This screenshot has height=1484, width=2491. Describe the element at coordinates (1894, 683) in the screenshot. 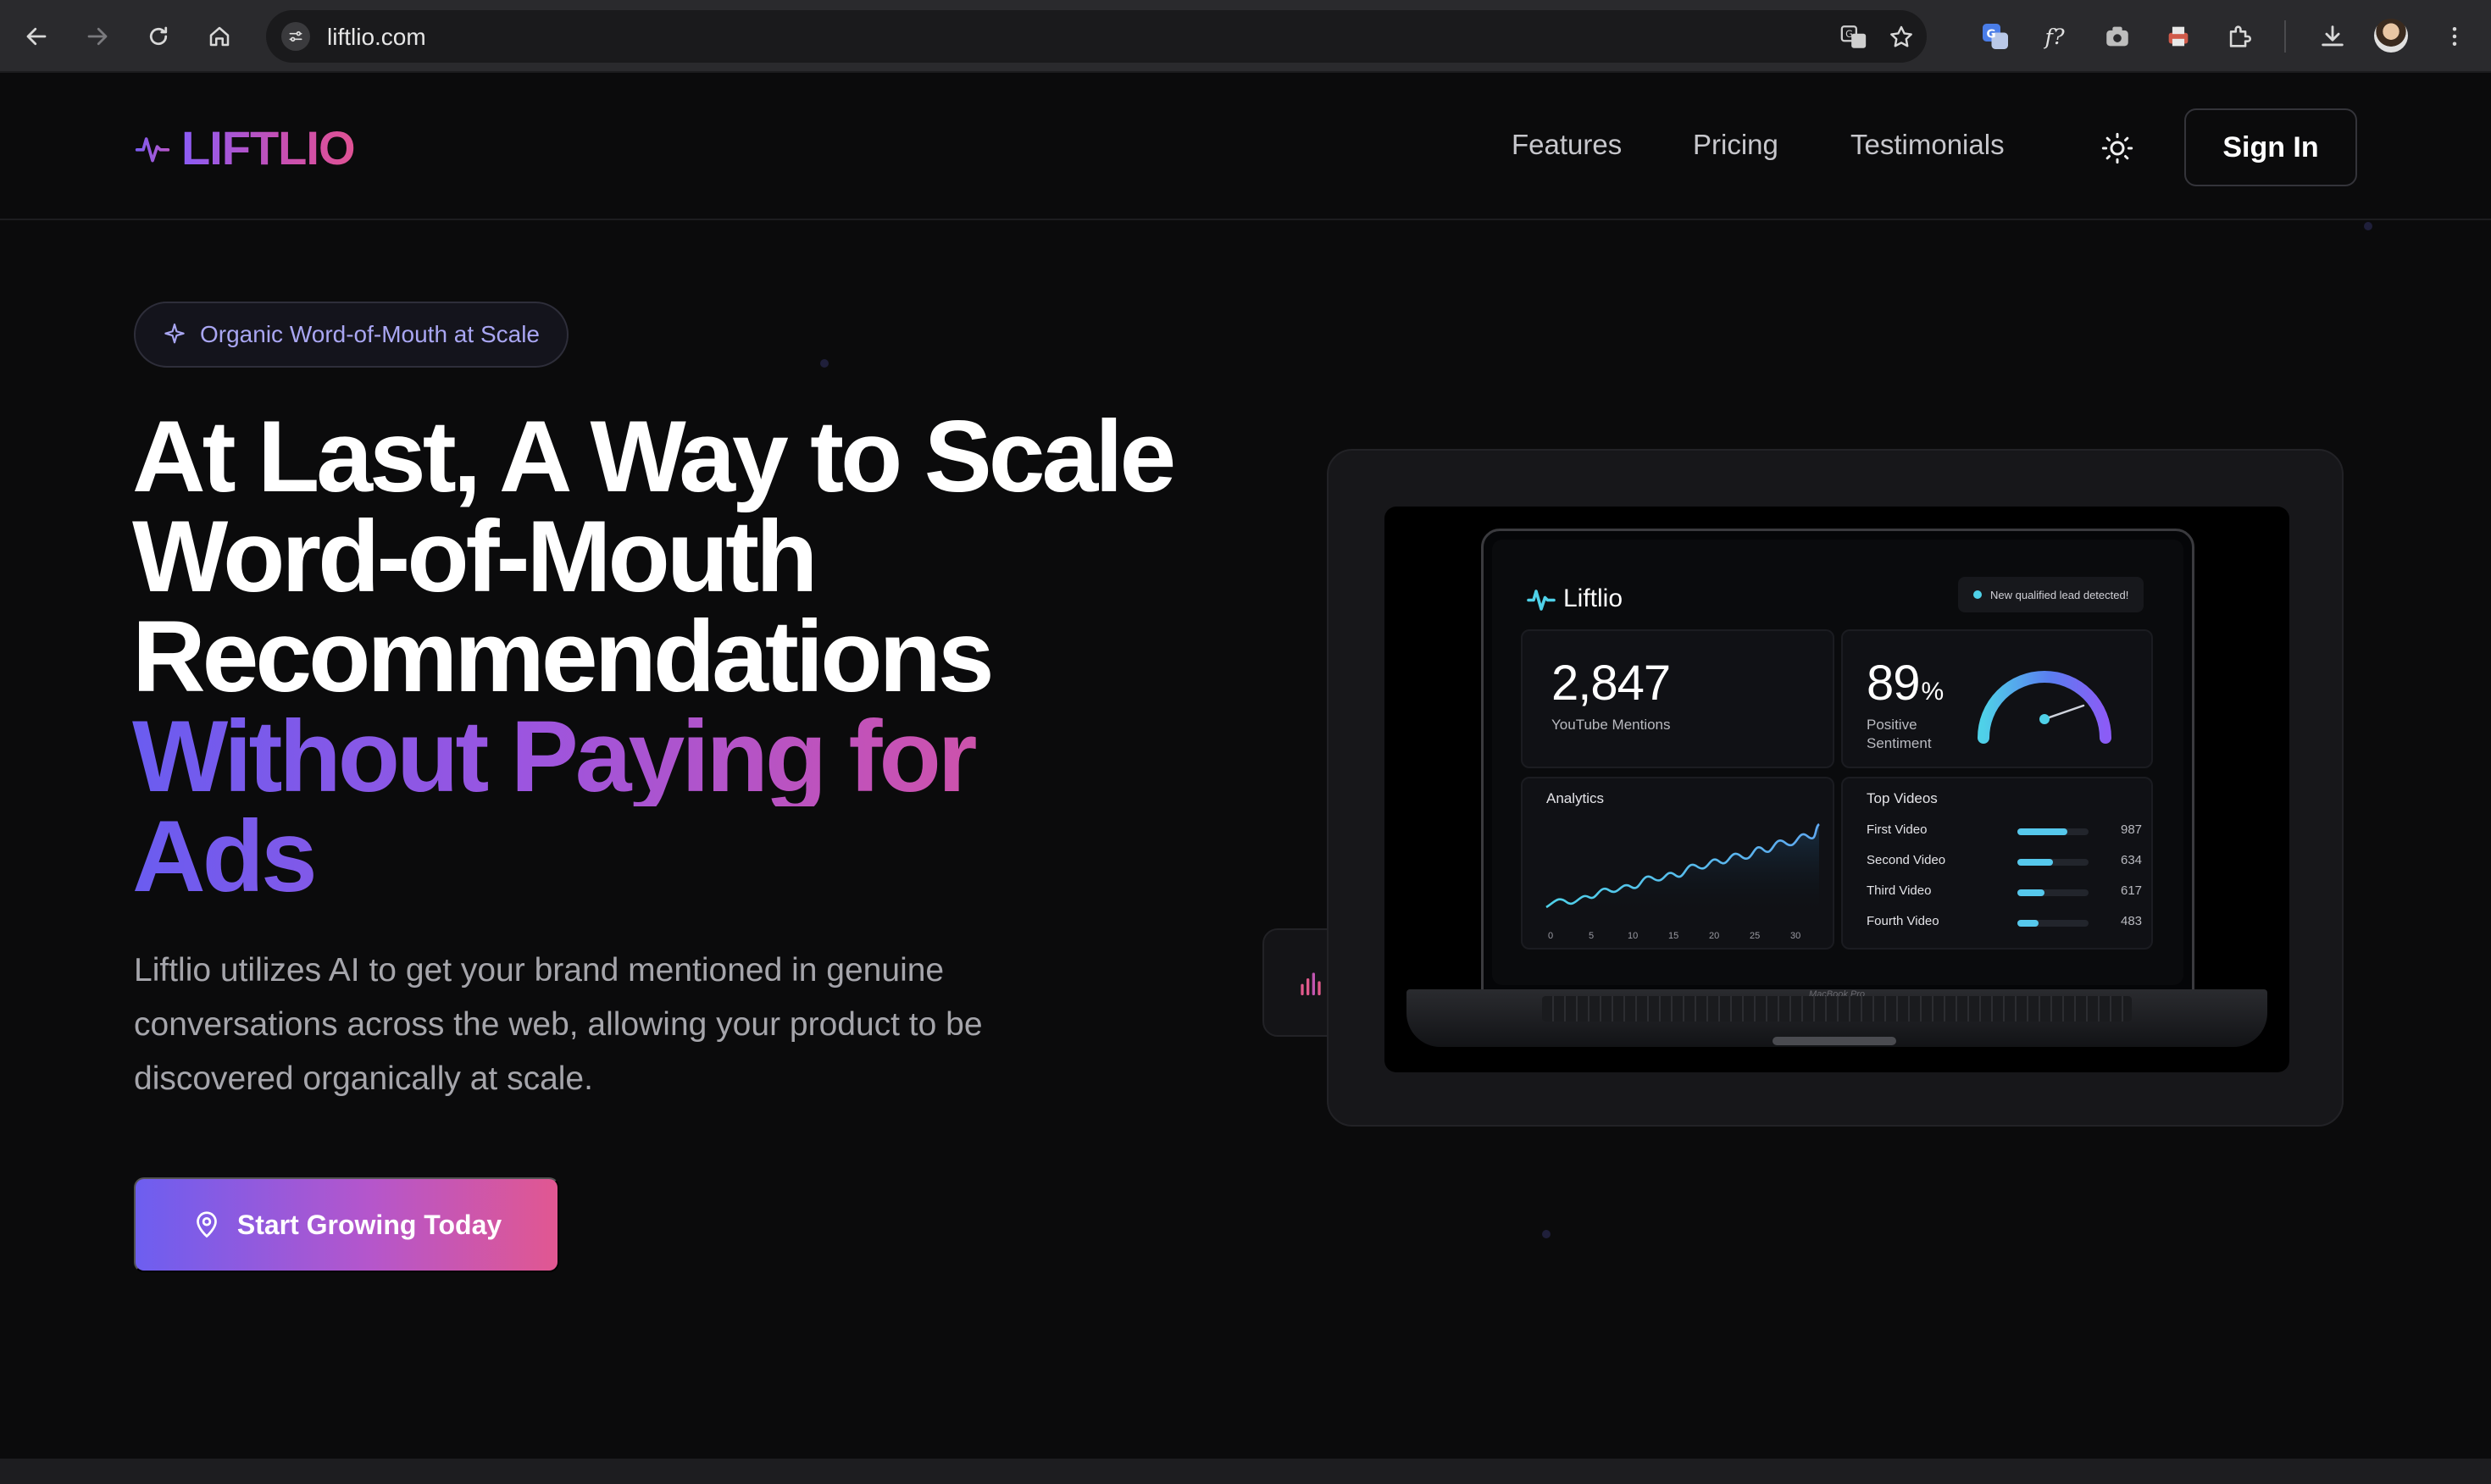

I see `sentiment-value: 89` at that location.